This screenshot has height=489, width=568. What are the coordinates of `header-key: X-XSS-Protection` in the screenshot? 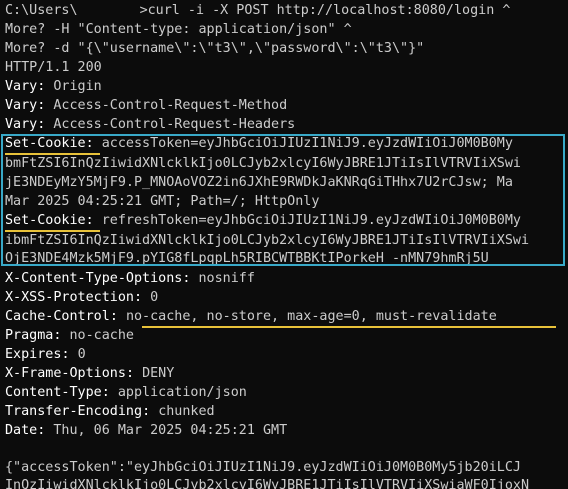 It's located at (69, 297).